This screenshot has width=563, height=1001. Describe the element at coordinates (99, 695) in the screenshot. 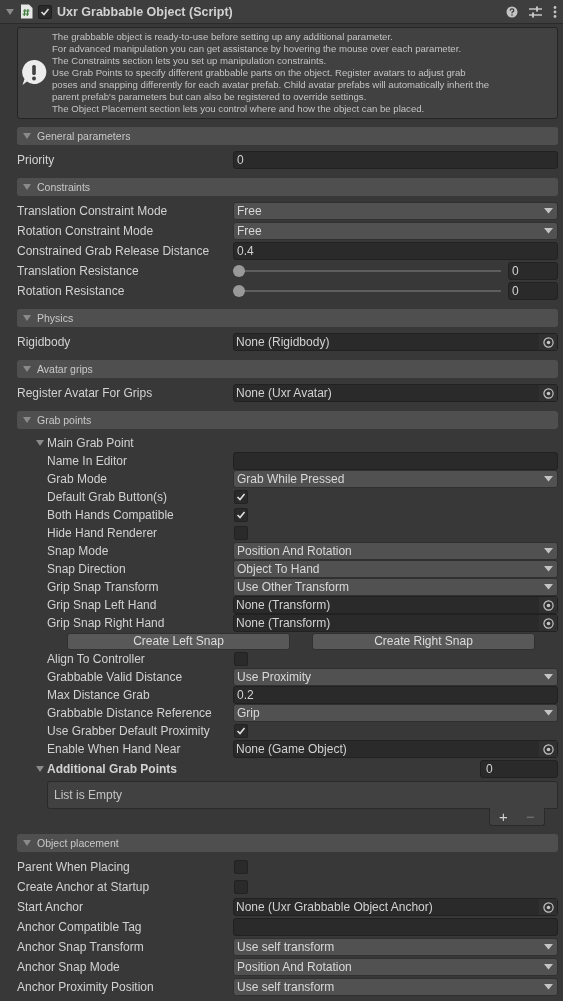

I see `field-label: Max Distance Grab` at that location.